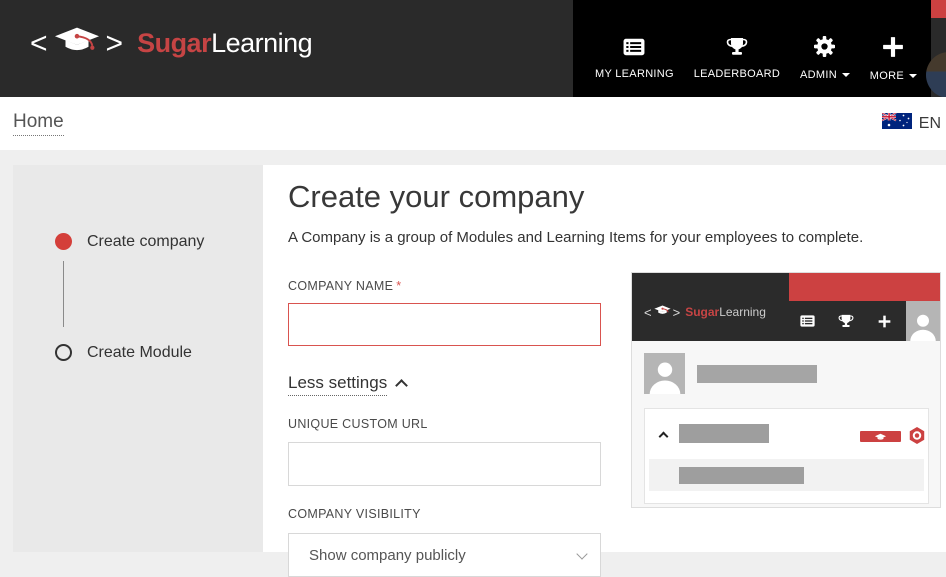 The width and height of the screenshot is (946, 577). Describe the element at coordinates (786, 434) in the screenshot. I see `module-header-row` at that location.